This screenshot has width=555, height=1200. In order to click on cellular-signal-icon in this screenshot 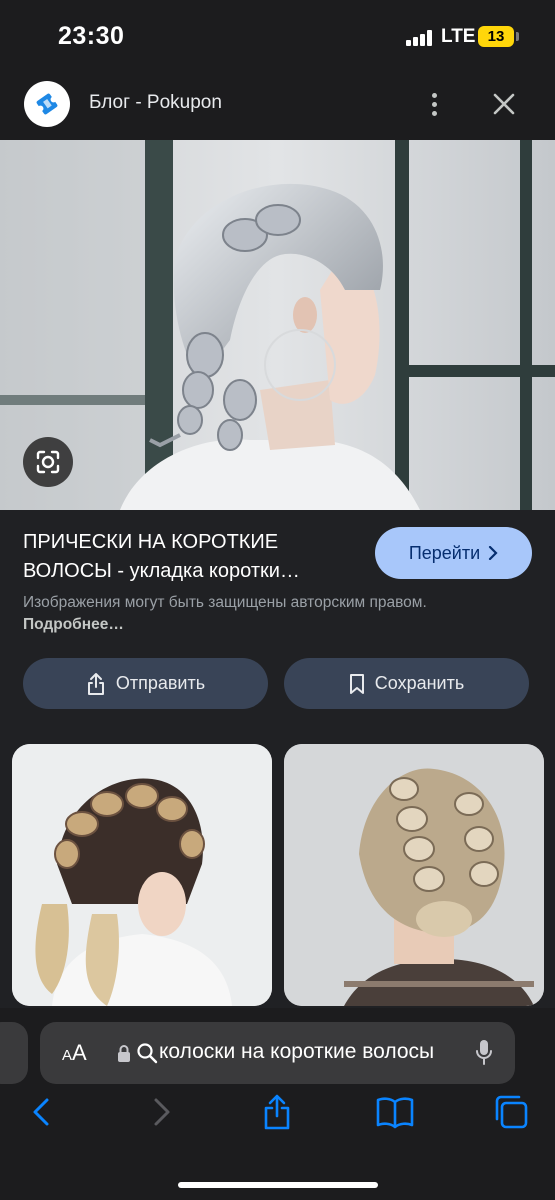, I will do `click(420, 38)`.